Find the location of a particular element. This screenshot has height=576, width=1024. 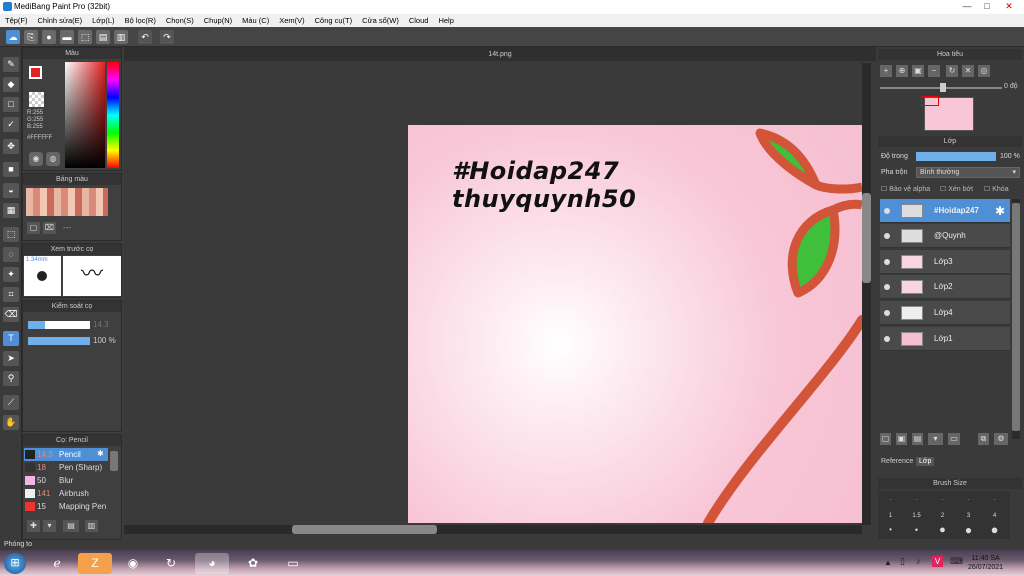

layer-row: Lớp3 is located at coordinates (945, 262).